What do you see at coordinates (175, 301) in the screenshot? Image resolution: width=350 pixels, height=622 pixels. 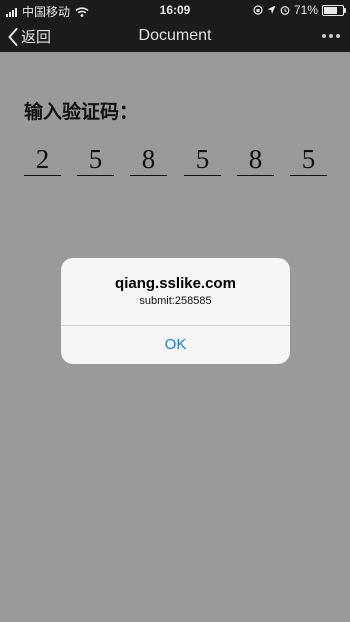 I see `alert-message: submit:258585` at bounding box center [175, 301].